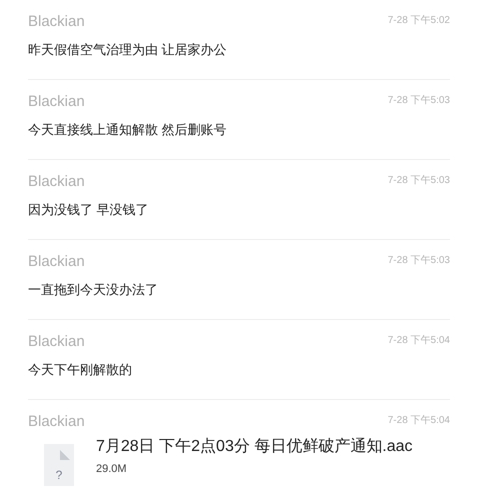 The image size is (478, 492). Describe the element at coordinates (419, 21) in the screenshot. I see `message-time: 7-28 下午5:02` at that location.